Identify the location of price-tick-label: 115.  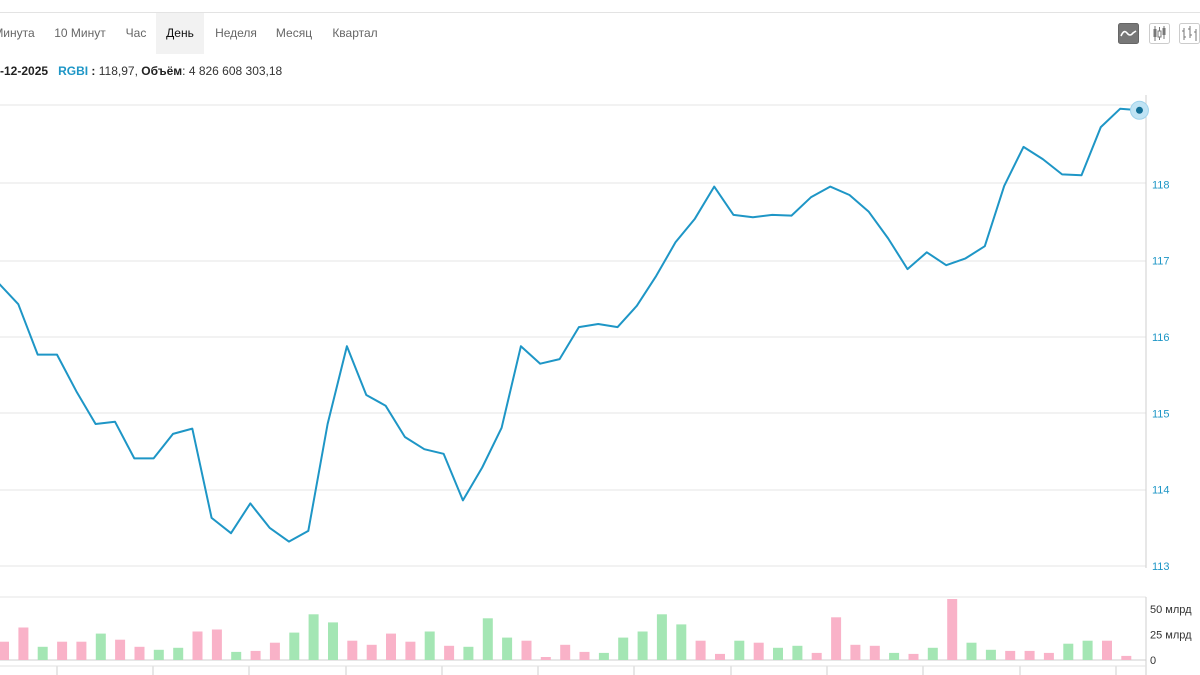
(1161, 414).